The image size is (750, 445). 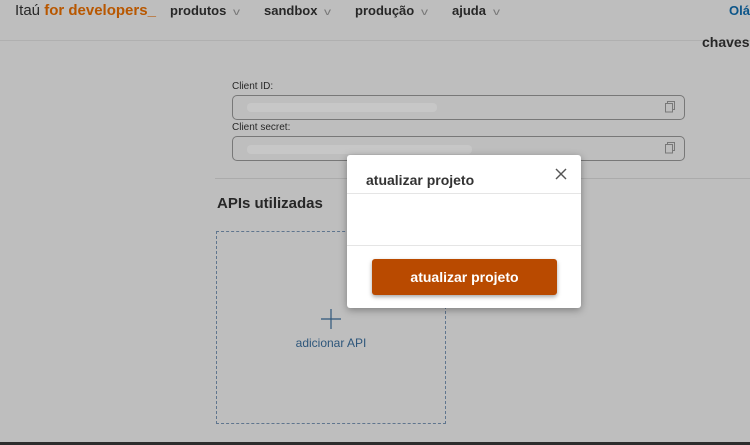 What do you see at coordinates (561, 174) in the screenshot?
I see `close-icon` at bounding box center [561, 174].